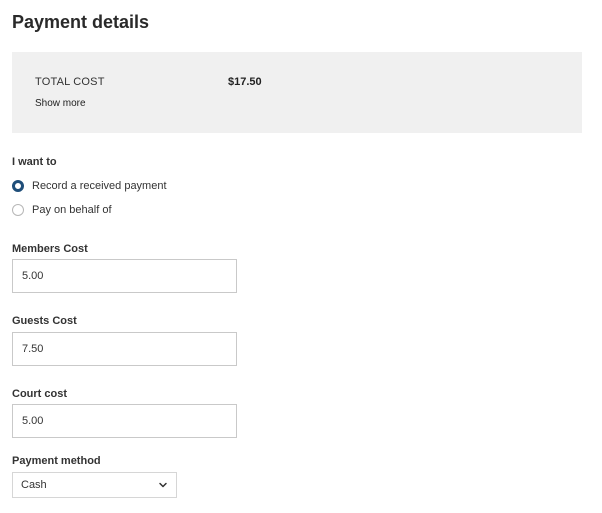  Describe the element at coordinates (124, 276) in the screenshot. I see `members-cost-input` at that location.